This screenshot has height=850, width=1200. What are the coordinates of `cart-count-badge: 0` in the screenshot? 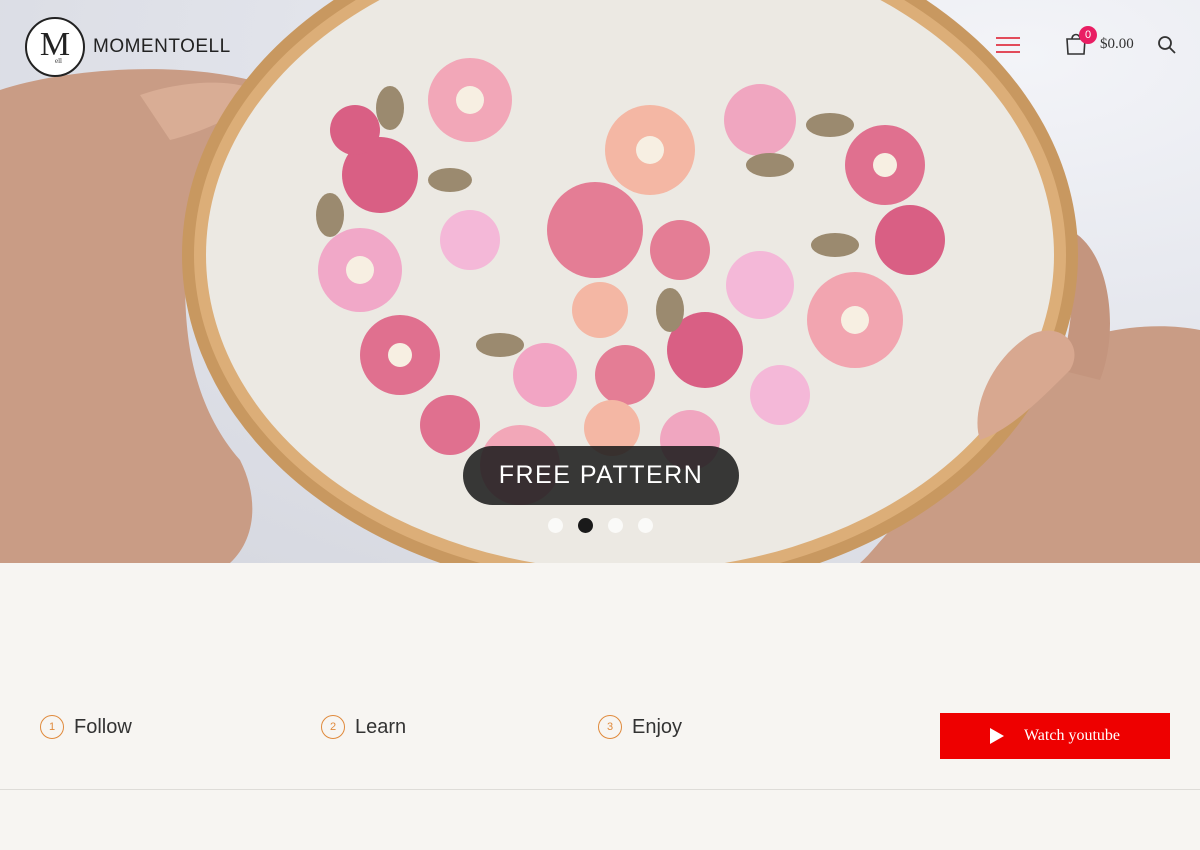 It's located at (1088, 35).